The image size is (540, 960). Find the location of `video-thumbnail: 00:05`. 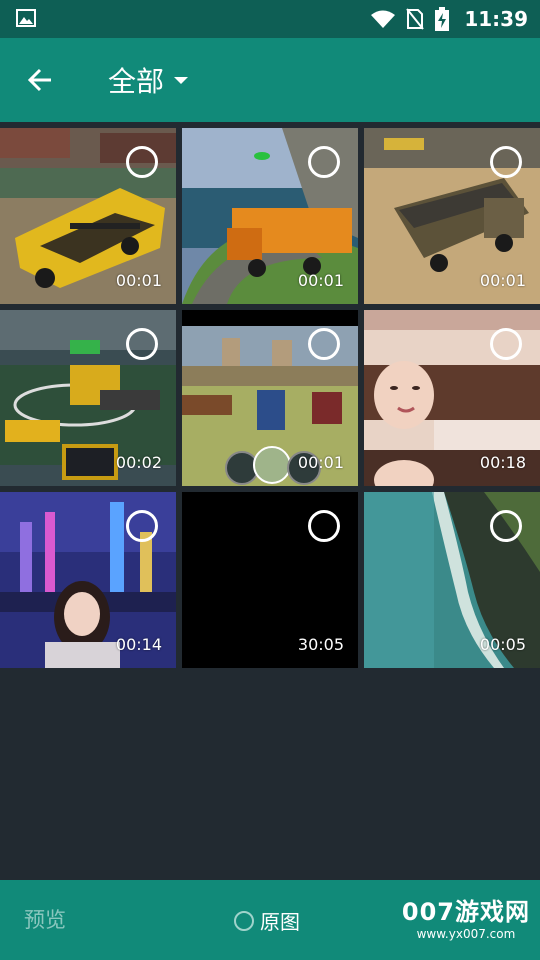

video-thumbnail: 00:05 is located at coordinates (452, 580).